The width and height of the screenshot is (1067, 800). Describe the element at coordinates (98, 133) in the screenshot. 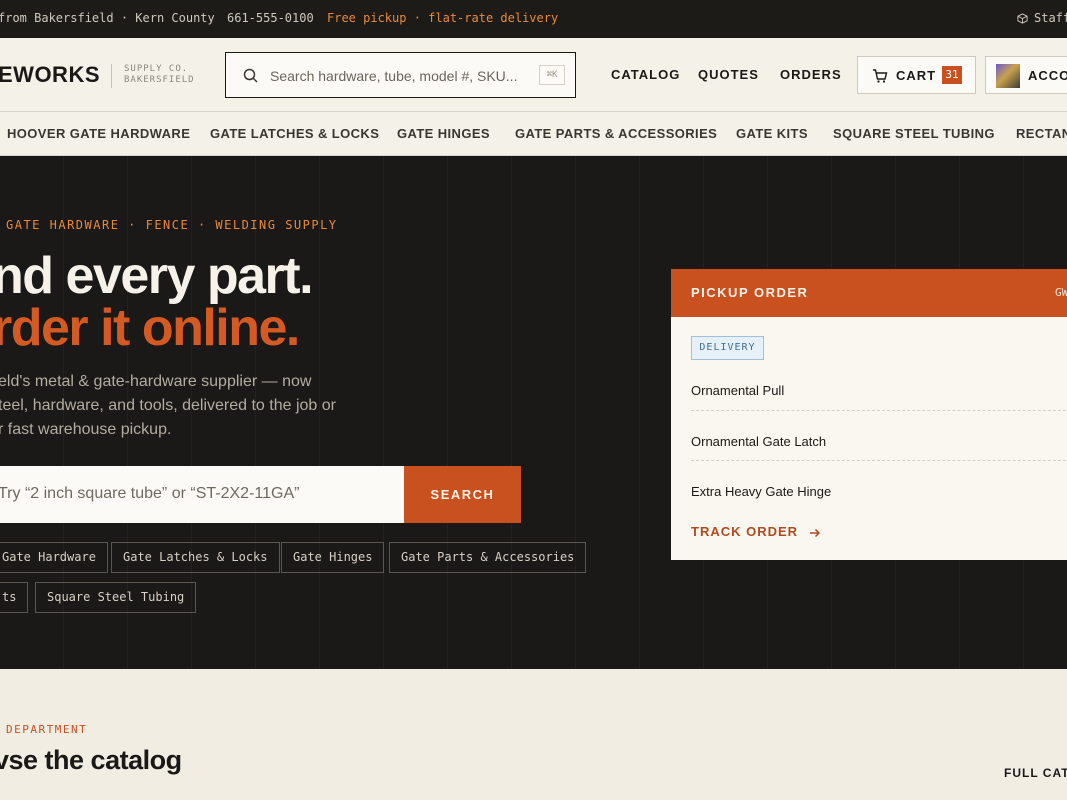

I see `category-link: HOOVER GATE HARDWARE` at that location.